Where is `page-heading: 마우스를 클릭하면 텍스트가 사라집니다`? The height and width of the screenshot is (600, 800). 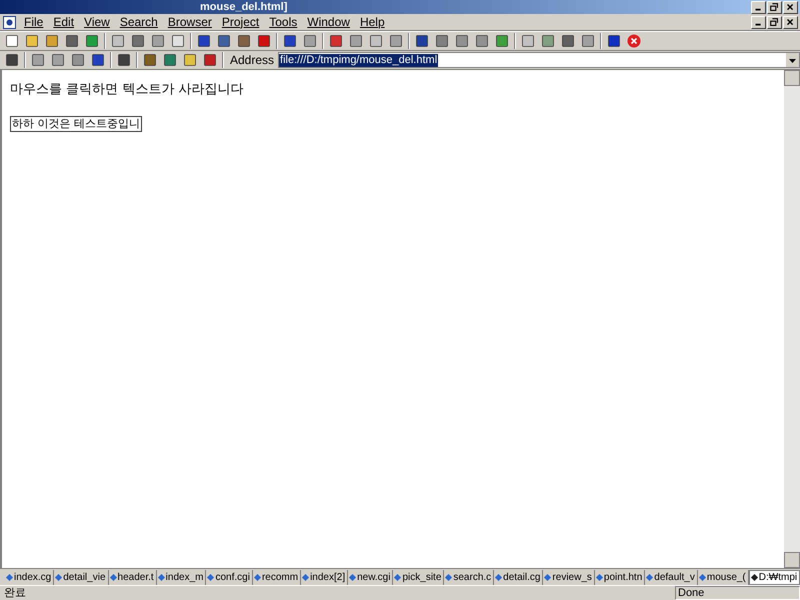 page-heading: 마우스를 클릭하면 텍스트가 사라집니다 is located at coordinates (127, 90).